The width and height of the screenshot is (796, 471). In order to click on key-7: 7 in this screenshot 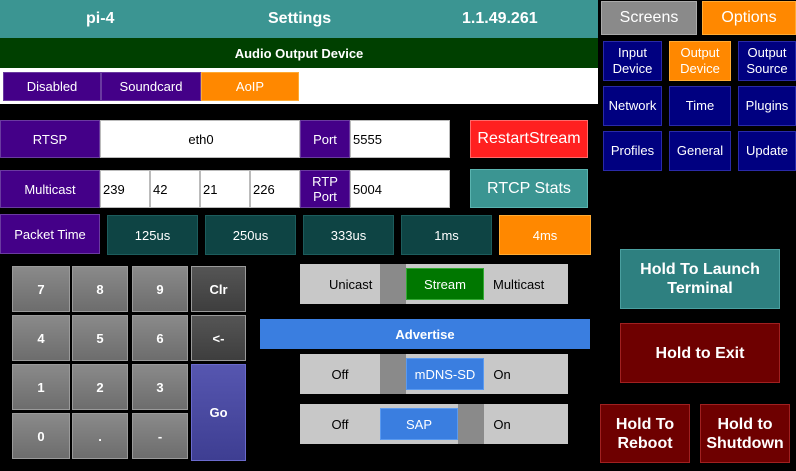, I will do `click(41, 289)`.